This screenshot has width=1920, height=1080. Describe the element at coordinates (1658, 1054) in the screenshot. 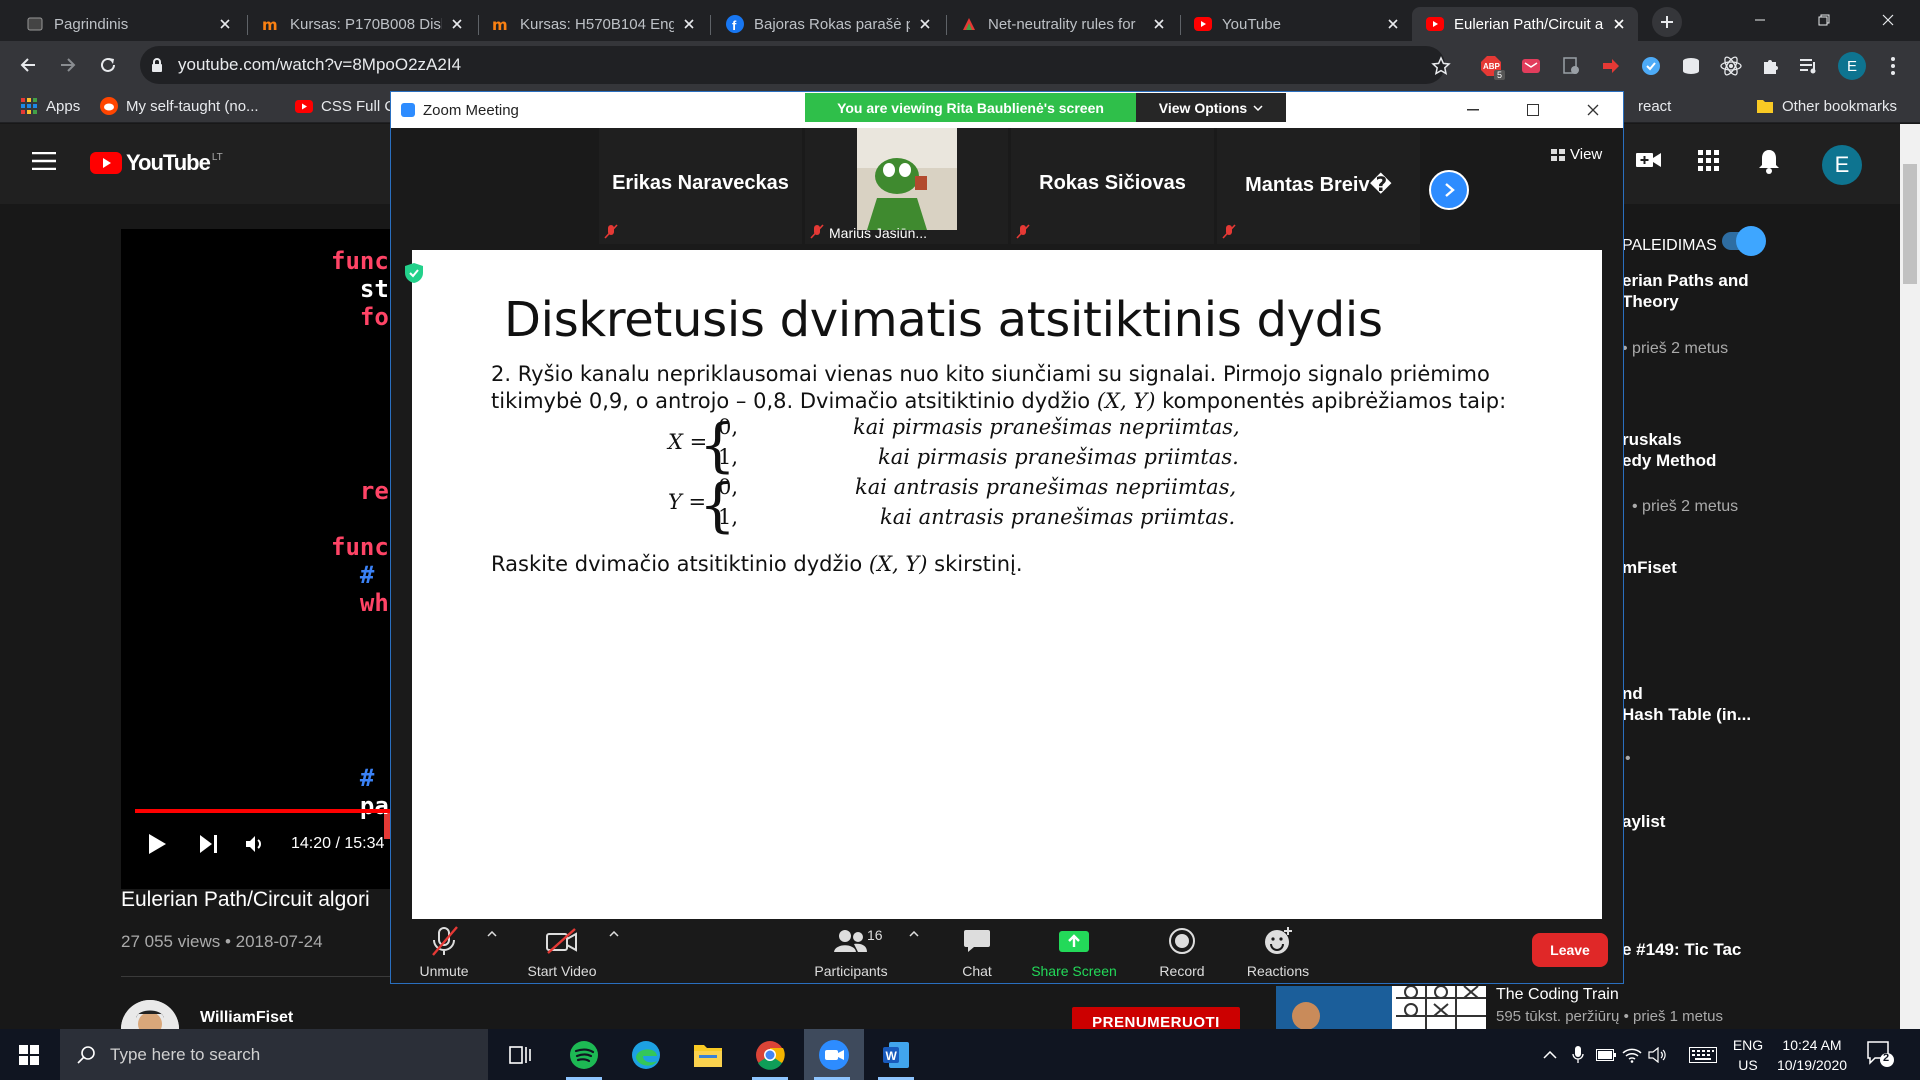

I see `volume-tray-icon` at that location.